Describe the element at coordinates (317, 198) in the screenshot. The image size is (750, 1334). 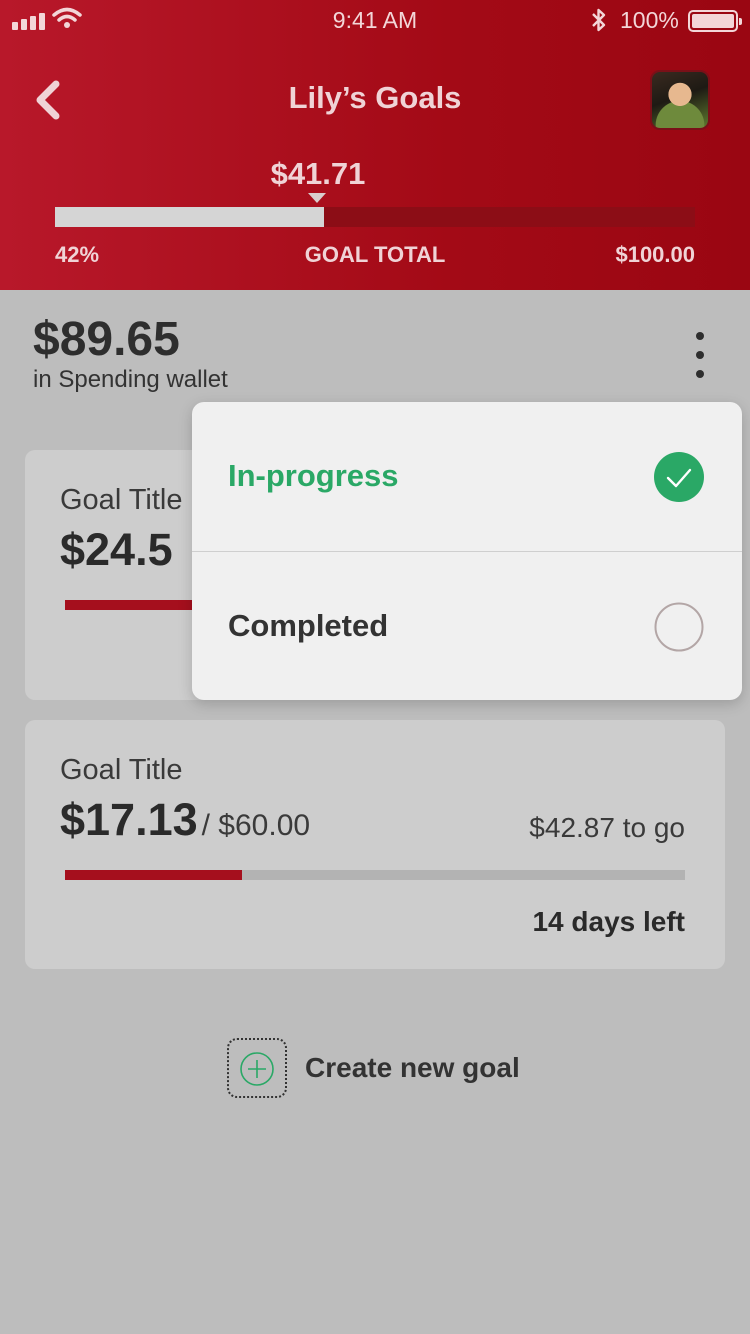
I see `progress-pointer-icon` at that location.